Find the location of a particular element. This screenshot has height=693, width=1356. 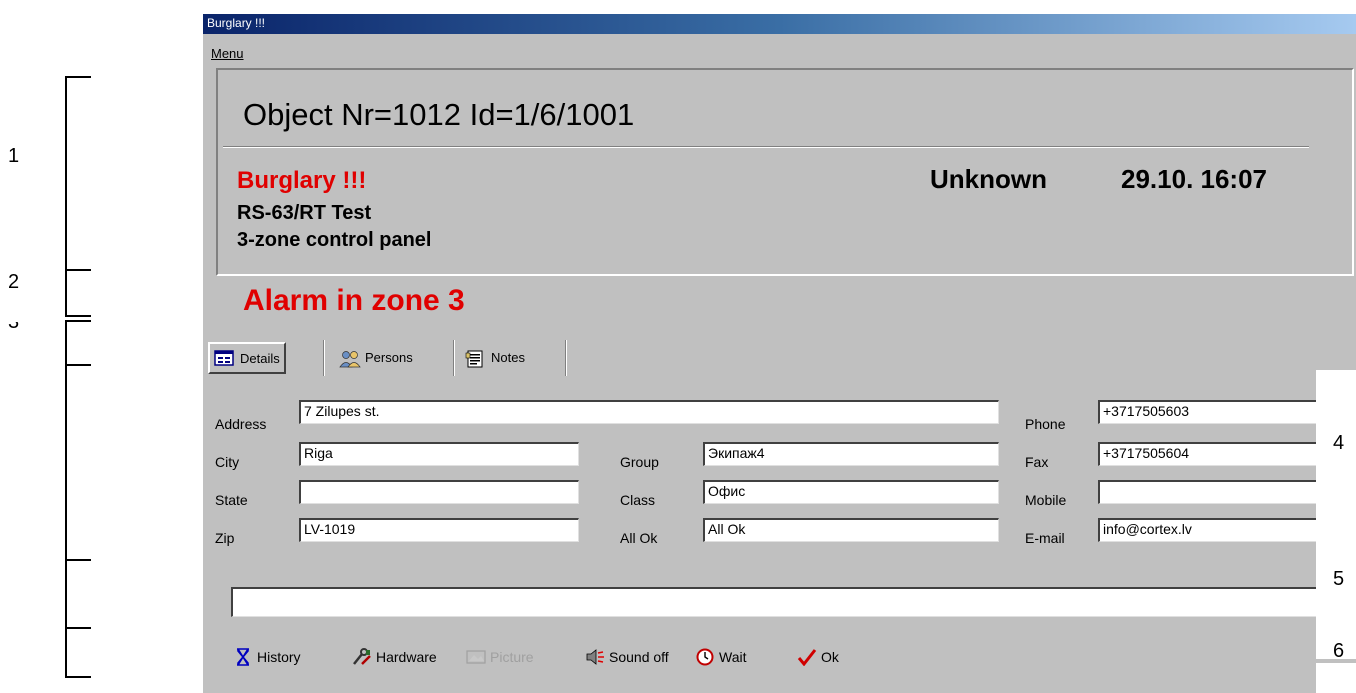

details-icon is located at coordinates (224, 358).